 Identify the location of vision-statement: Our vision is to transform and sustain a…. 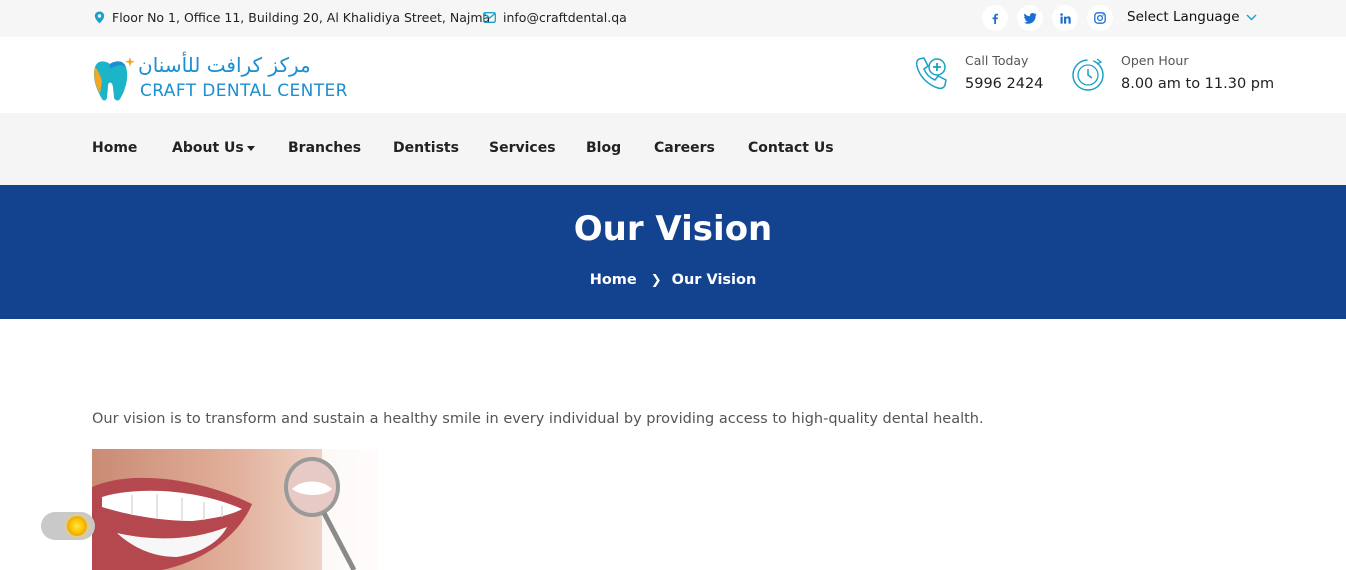
(538, 419).